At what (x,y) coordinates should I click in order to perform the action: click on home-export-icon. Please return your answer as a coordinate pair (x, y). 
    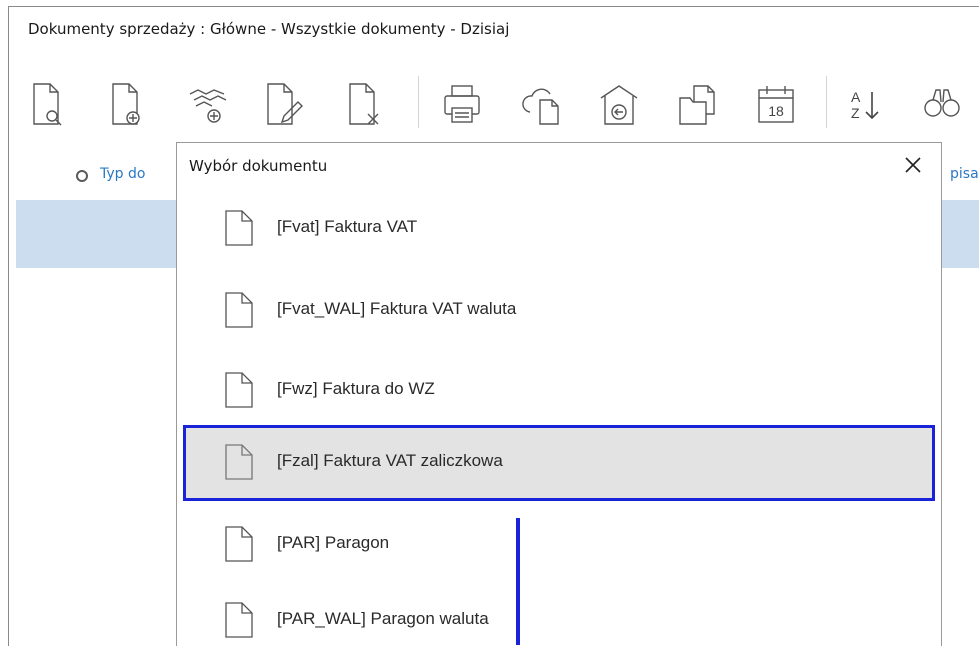
    Looking at the image, I should click on (619, 104).